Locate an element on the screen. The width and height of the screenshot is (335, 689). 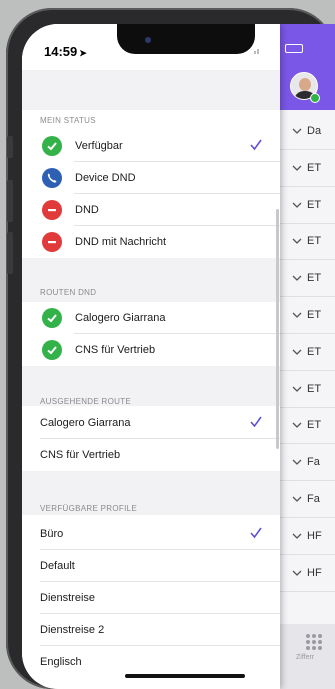
background-list-label: Da is located at coordinates (314, 131).